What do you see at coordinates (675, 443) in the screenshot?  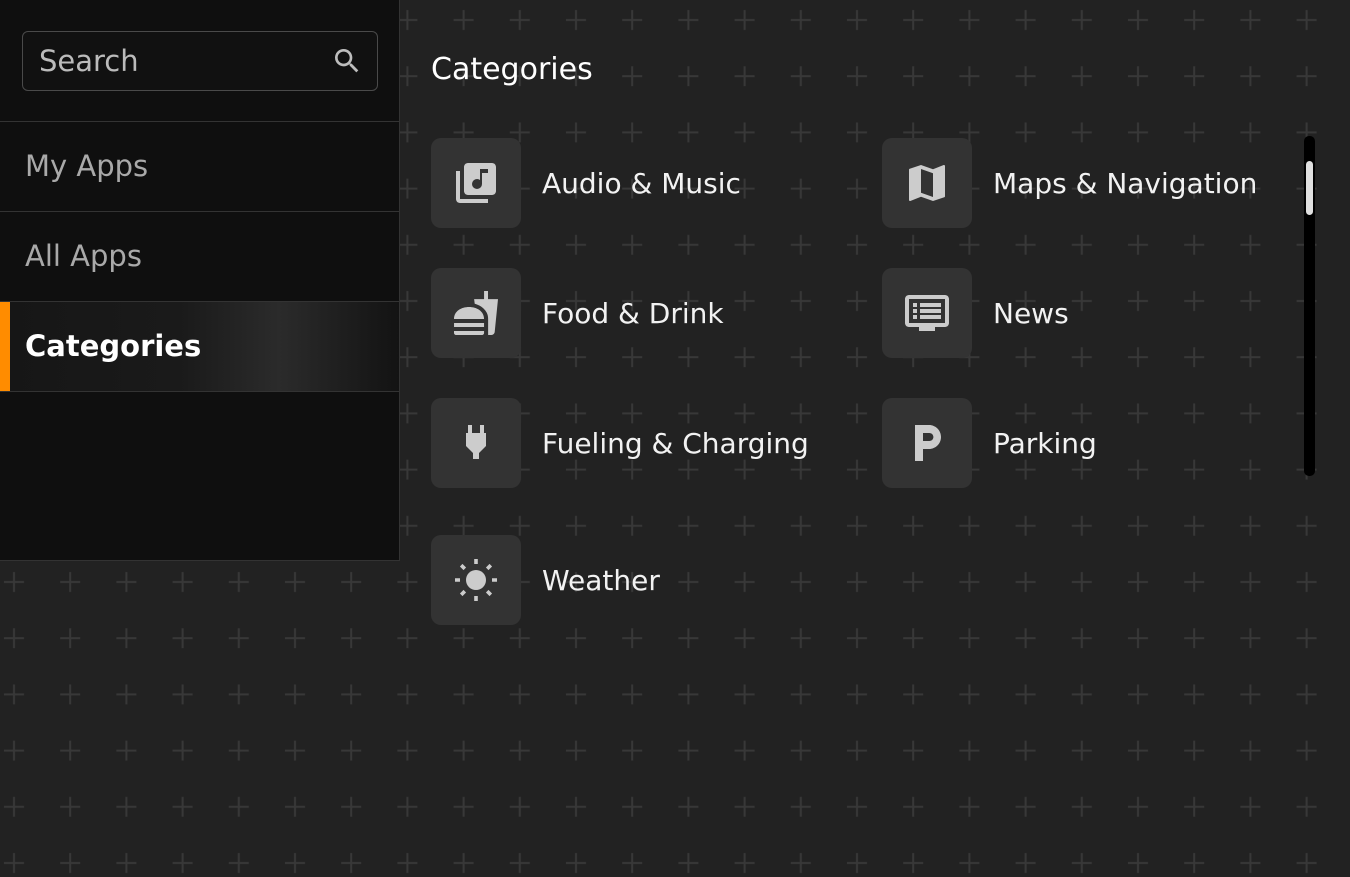 I see `category-label: Fueling & Charging` at bounding box center [675, 443].